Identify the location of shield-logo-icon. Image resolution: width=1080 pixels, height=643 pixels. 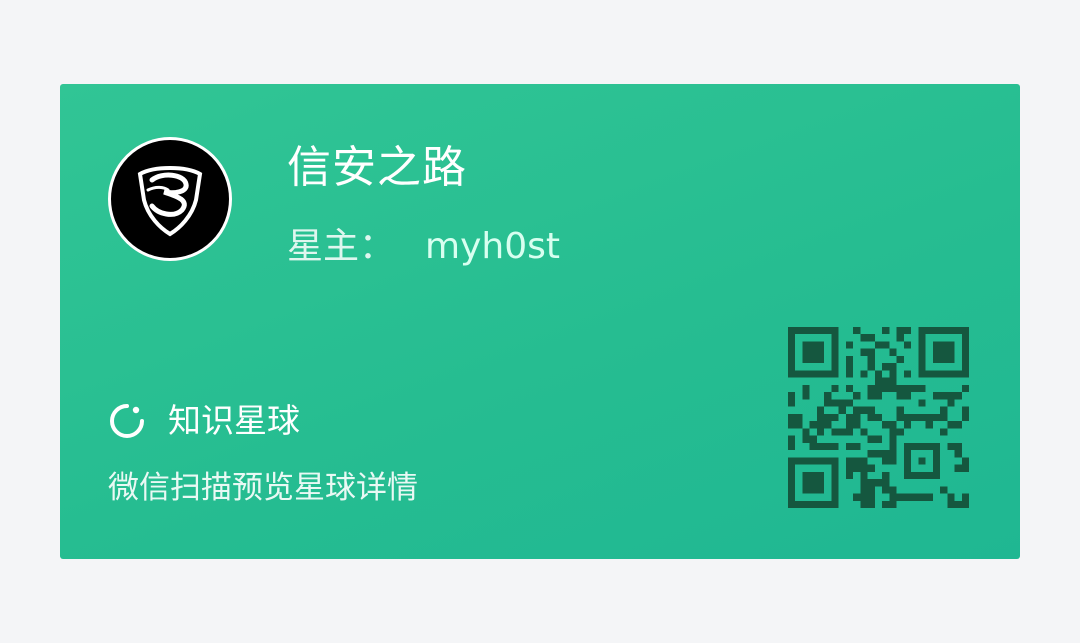
(170, 201).